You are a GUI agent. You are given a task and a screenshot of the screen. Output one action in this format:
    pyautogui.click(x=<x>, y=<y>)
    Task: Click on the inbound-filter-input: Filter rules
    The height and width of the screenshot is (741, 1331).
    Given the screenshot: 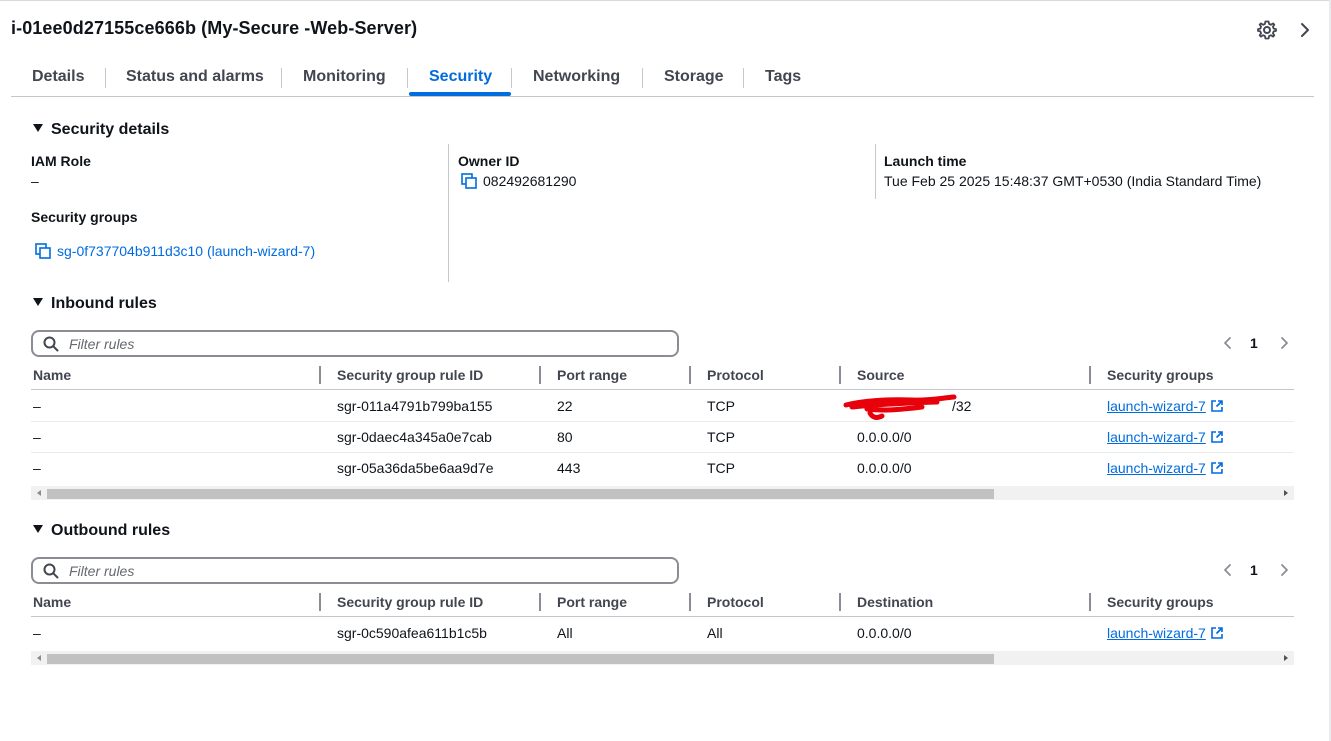 What is the action you would take?
    pyautogui.click(x=355, y=343)
    